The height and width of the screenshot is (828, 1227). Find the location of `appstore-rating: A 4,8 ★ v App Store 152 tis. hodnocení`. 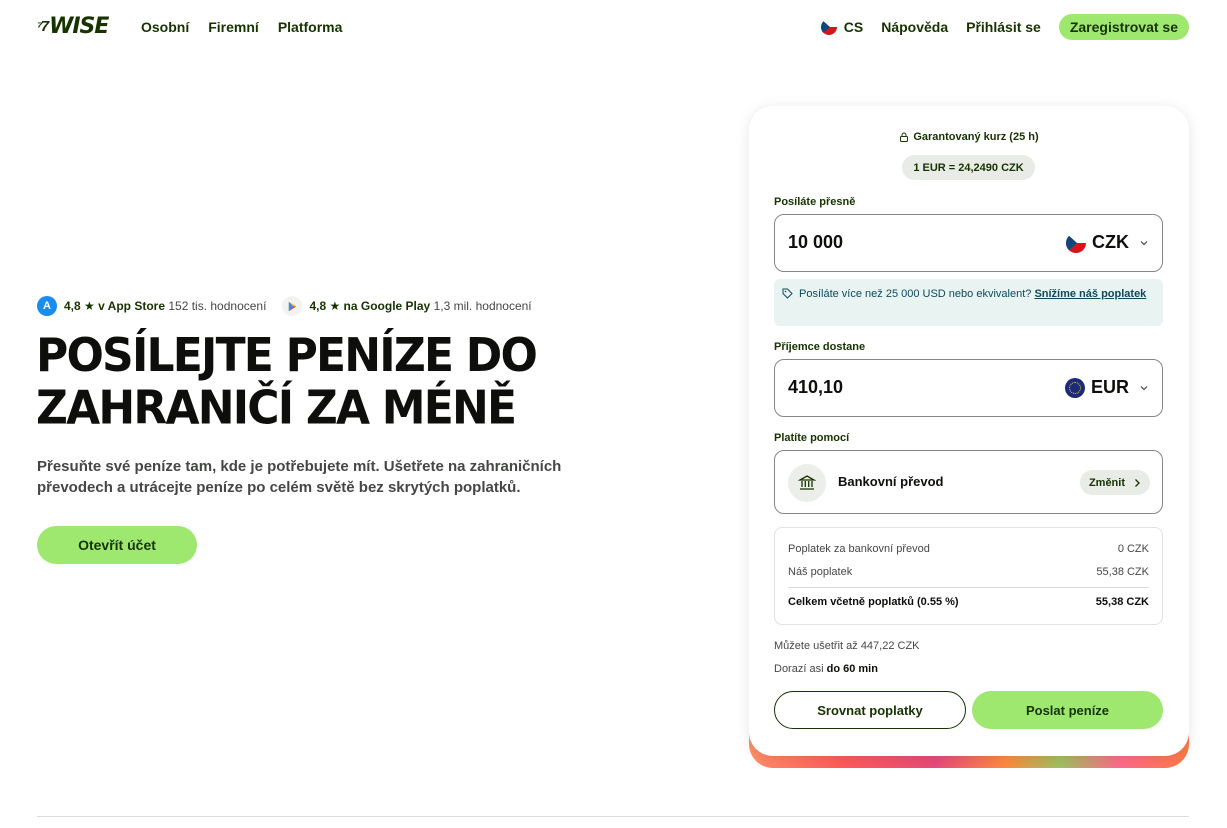

appstore-rating: A 4,8 ★ v App Store 152 tis. hodnocení is located at coordinates (151, 306).